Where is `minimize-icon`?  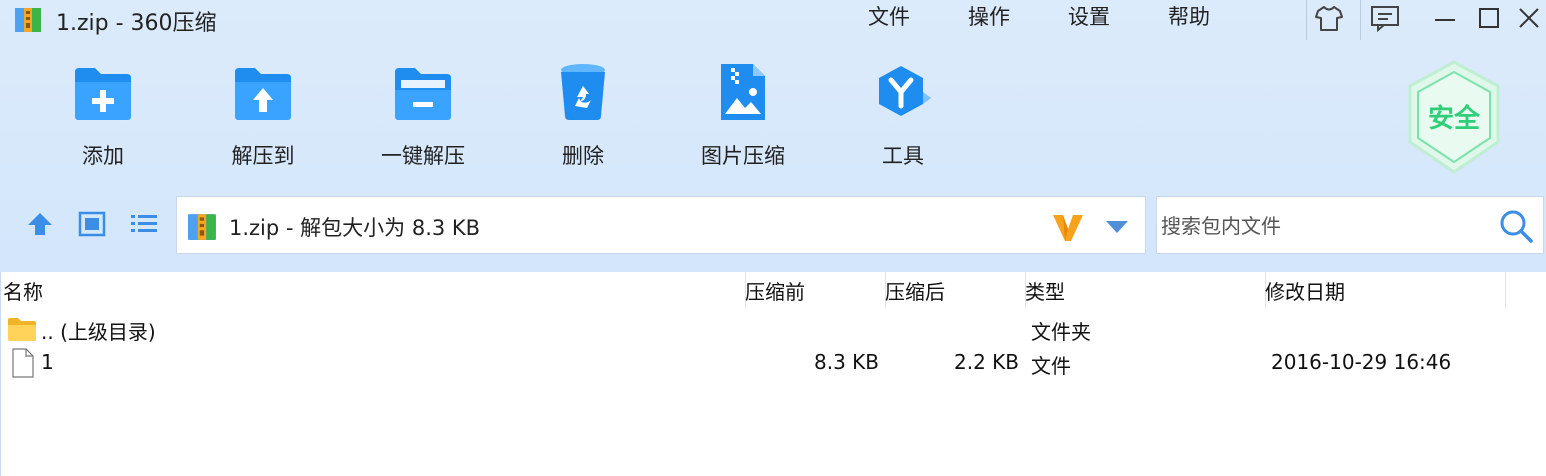
minimize-icon is located at coordinates (1445, 18).